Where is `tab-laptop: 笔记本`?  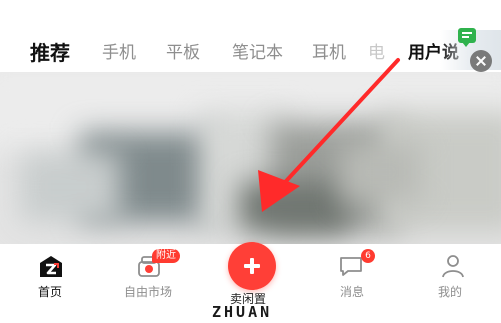 tab-laptop: 笔记本 is located at coordinates (257, 53).